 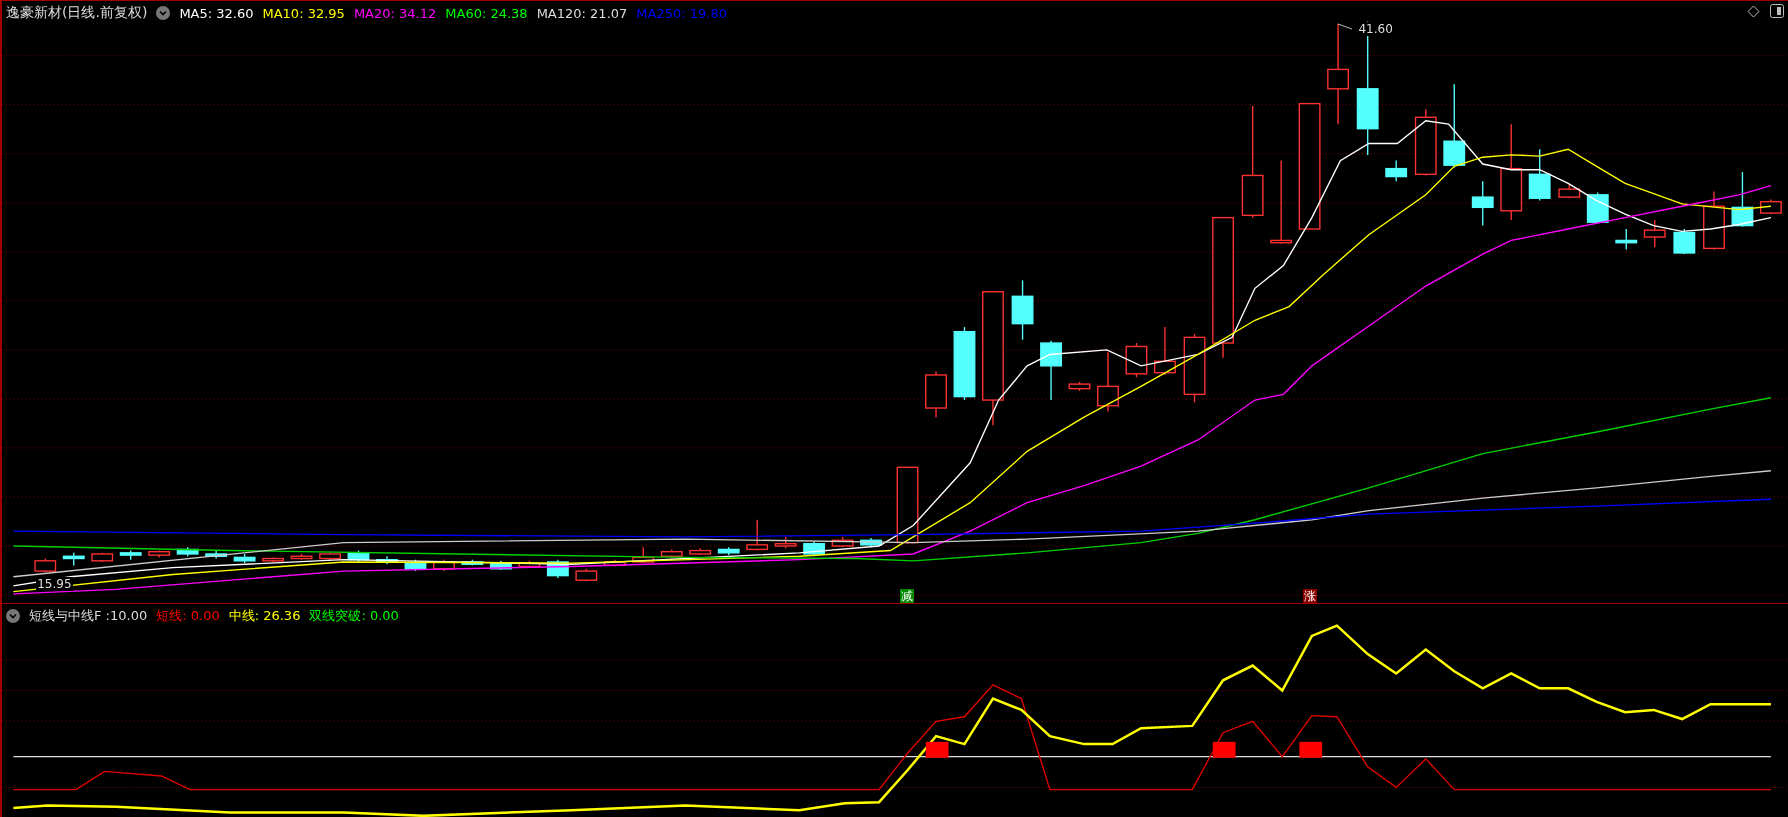 I want to click on signal-tag: 减, so click(x=906, y=596).